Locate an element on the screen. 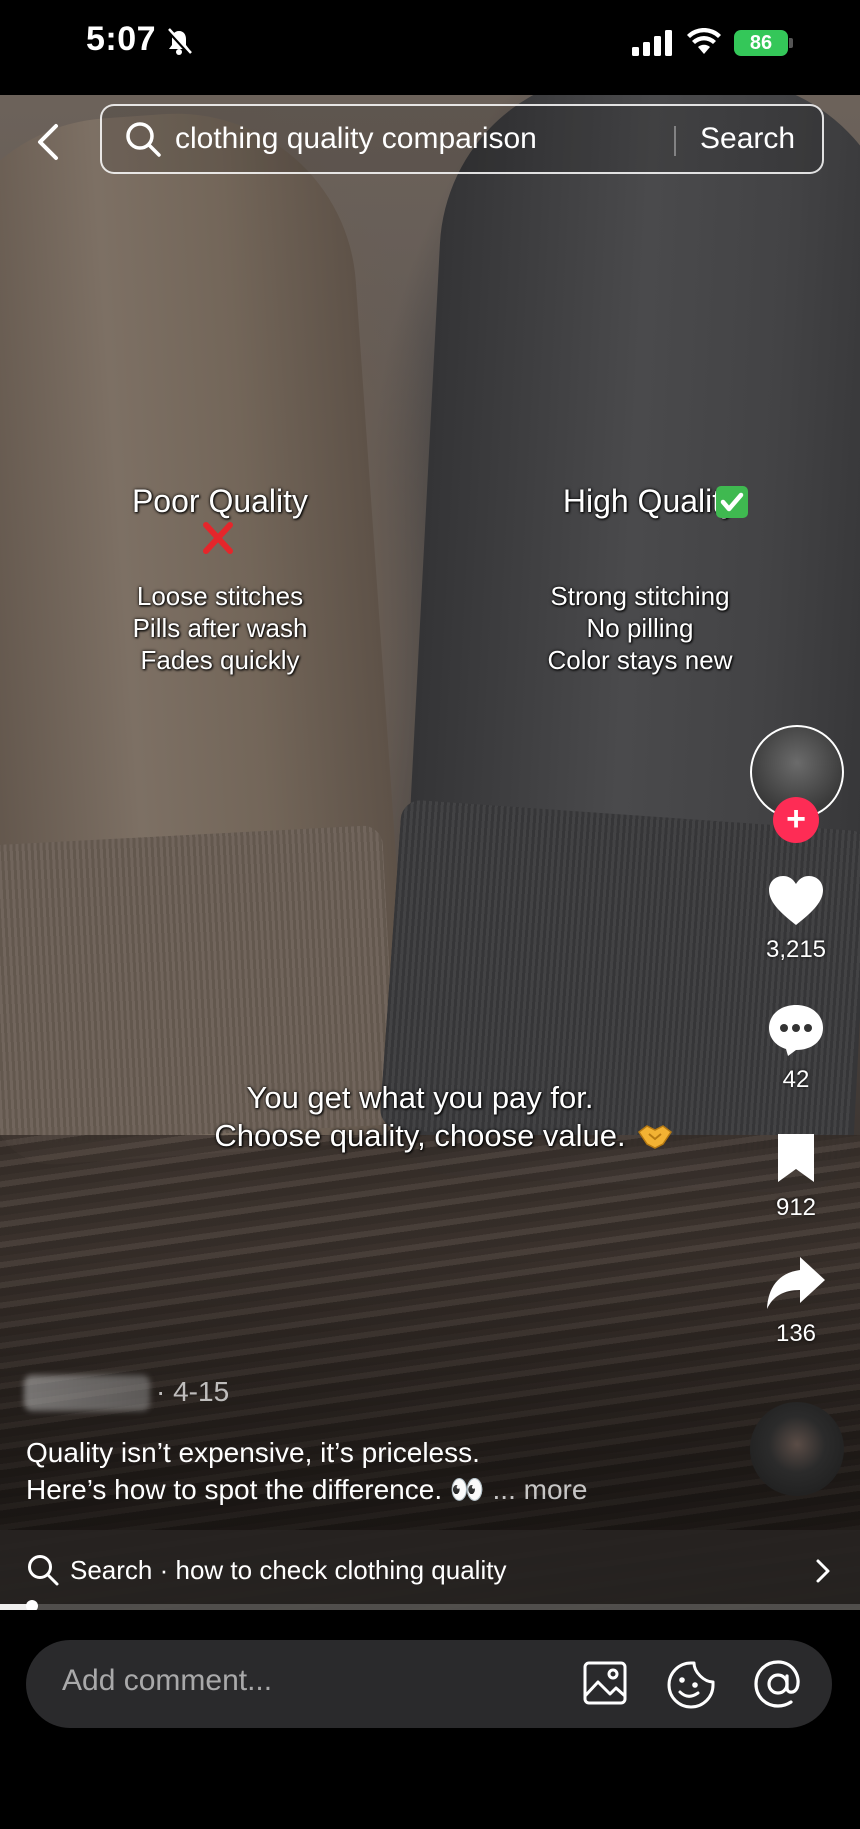  comment-icon is located at coordinates (796, 1030).